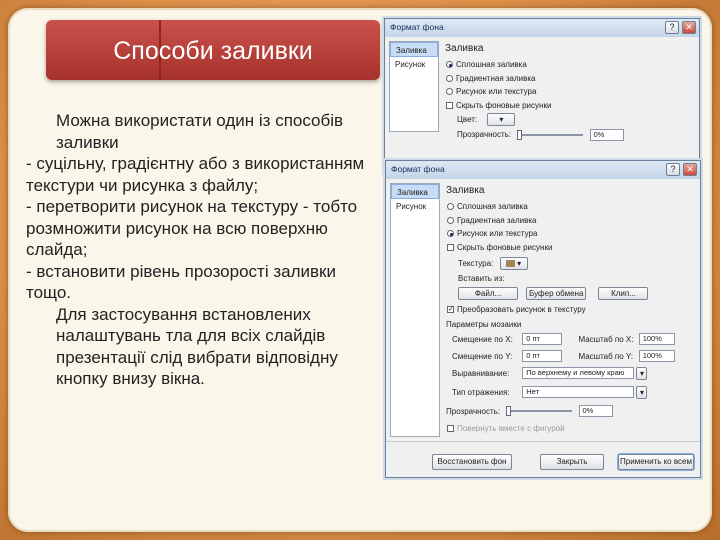 The height and width of the screenshot is (540, 720). Describe the element at coordinates (570, 429) in the screenshot. I see `rotate-with-shape-checkbox: Повернуть вместе с фигурой` at that location.